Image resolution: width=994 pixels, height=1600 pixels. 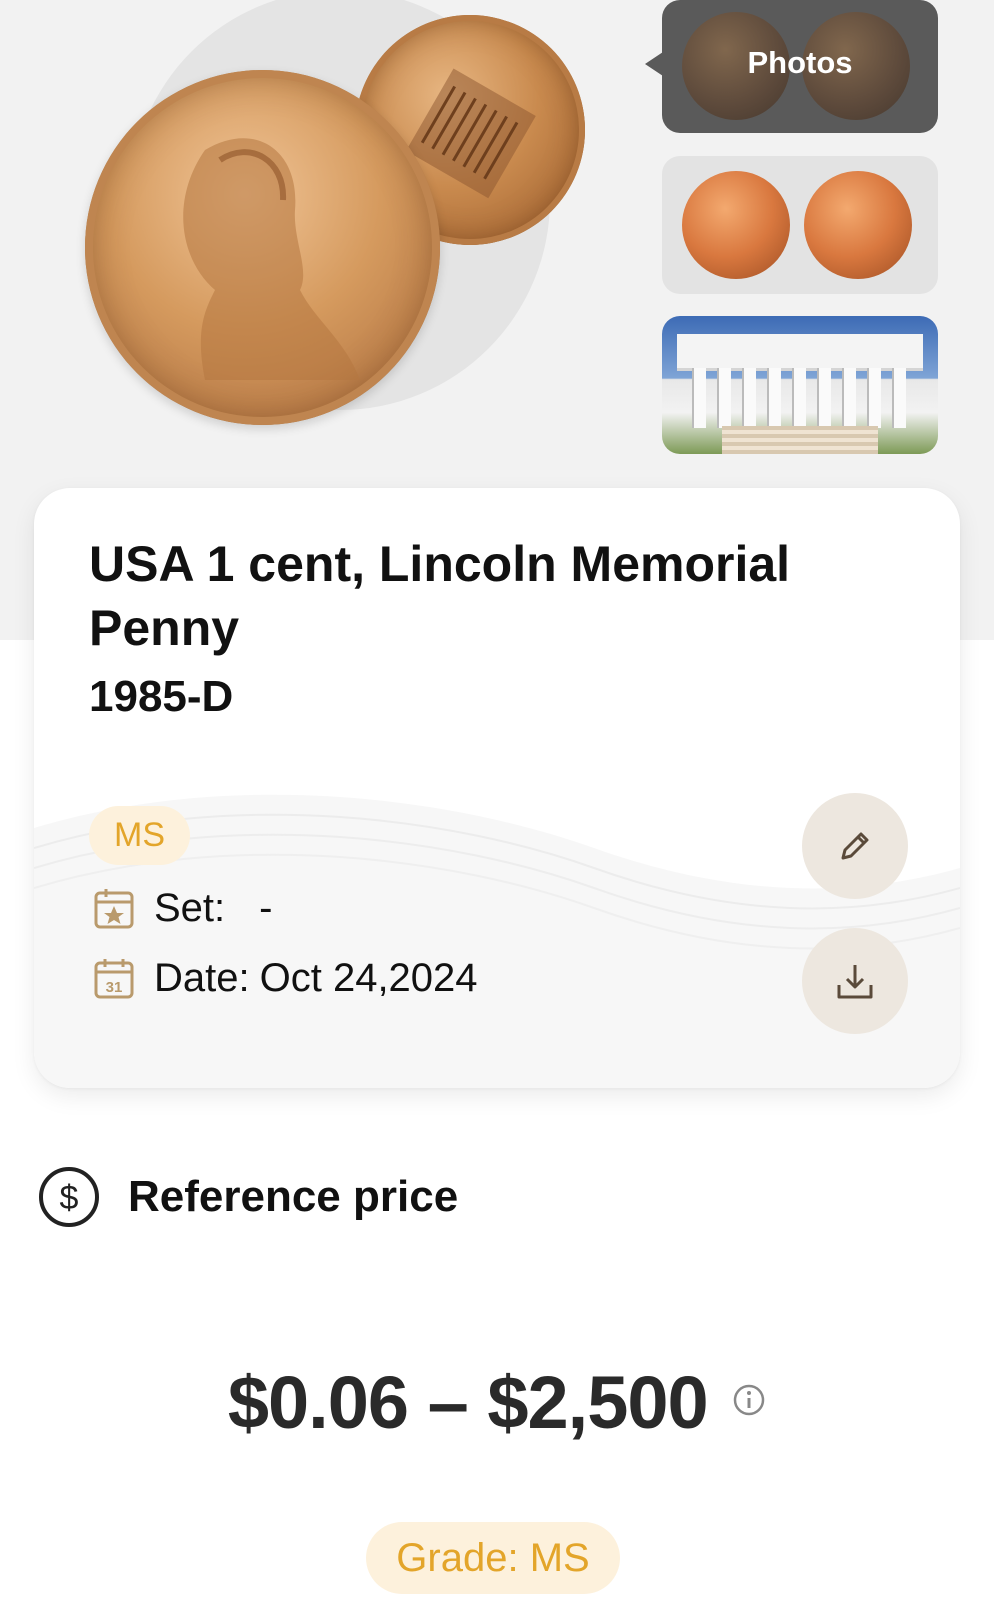 I want to click on pencil-icon, so click(x=855, y=846).